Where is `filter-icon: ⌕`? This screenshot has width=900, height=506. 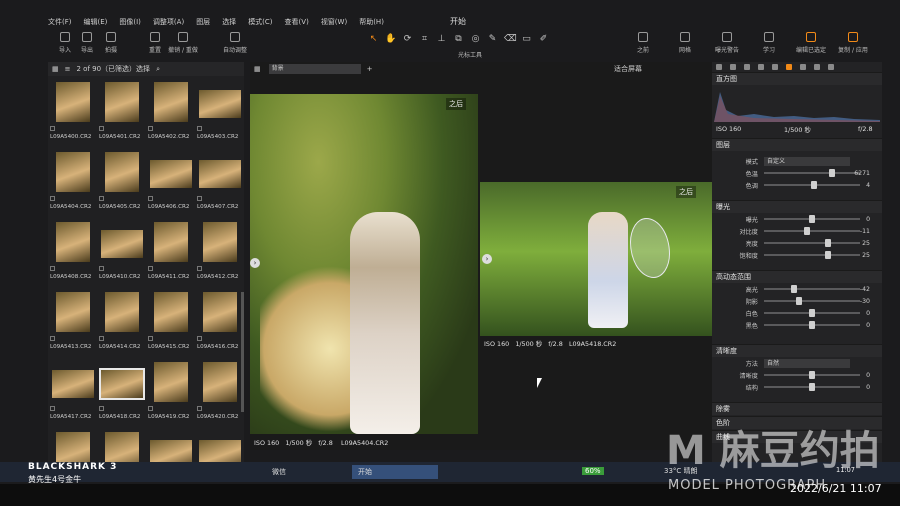 filter-icon: ⌕ is located at coordinates (158, 69).